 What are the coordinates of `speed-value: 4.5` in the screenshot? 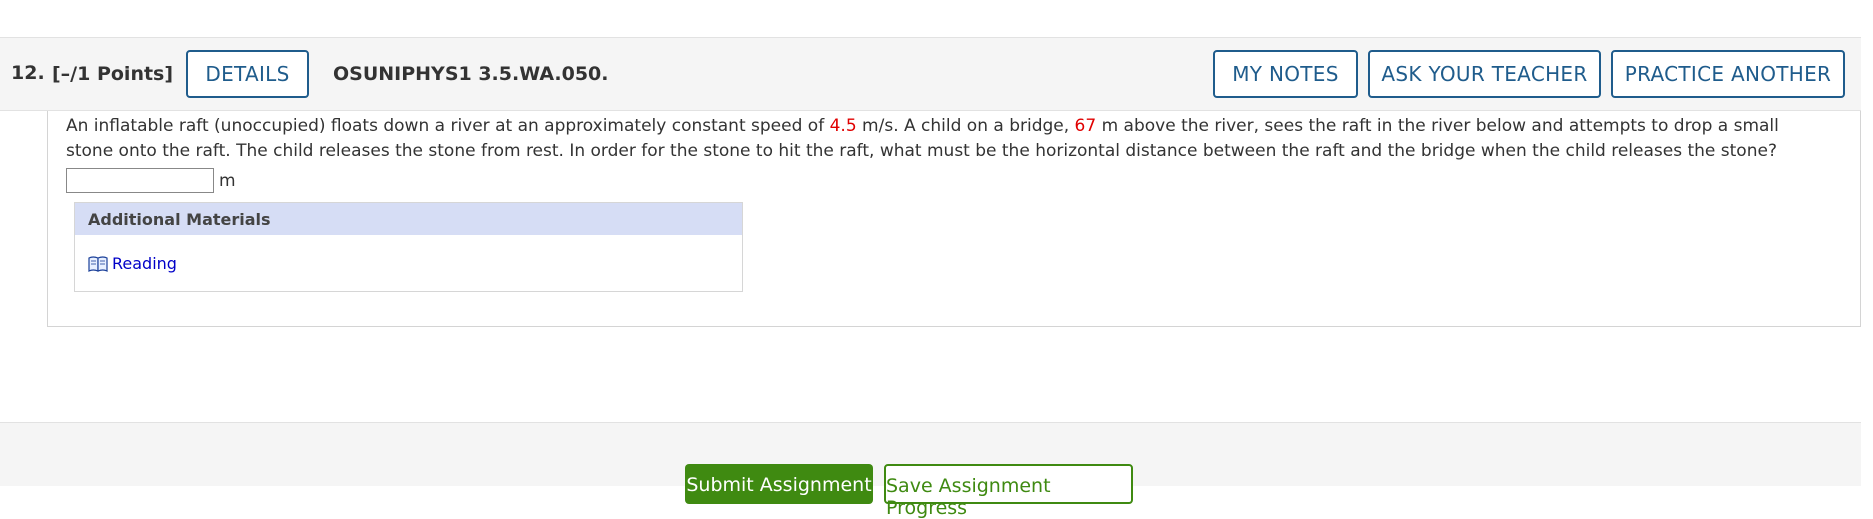 It's located at (843, 126).